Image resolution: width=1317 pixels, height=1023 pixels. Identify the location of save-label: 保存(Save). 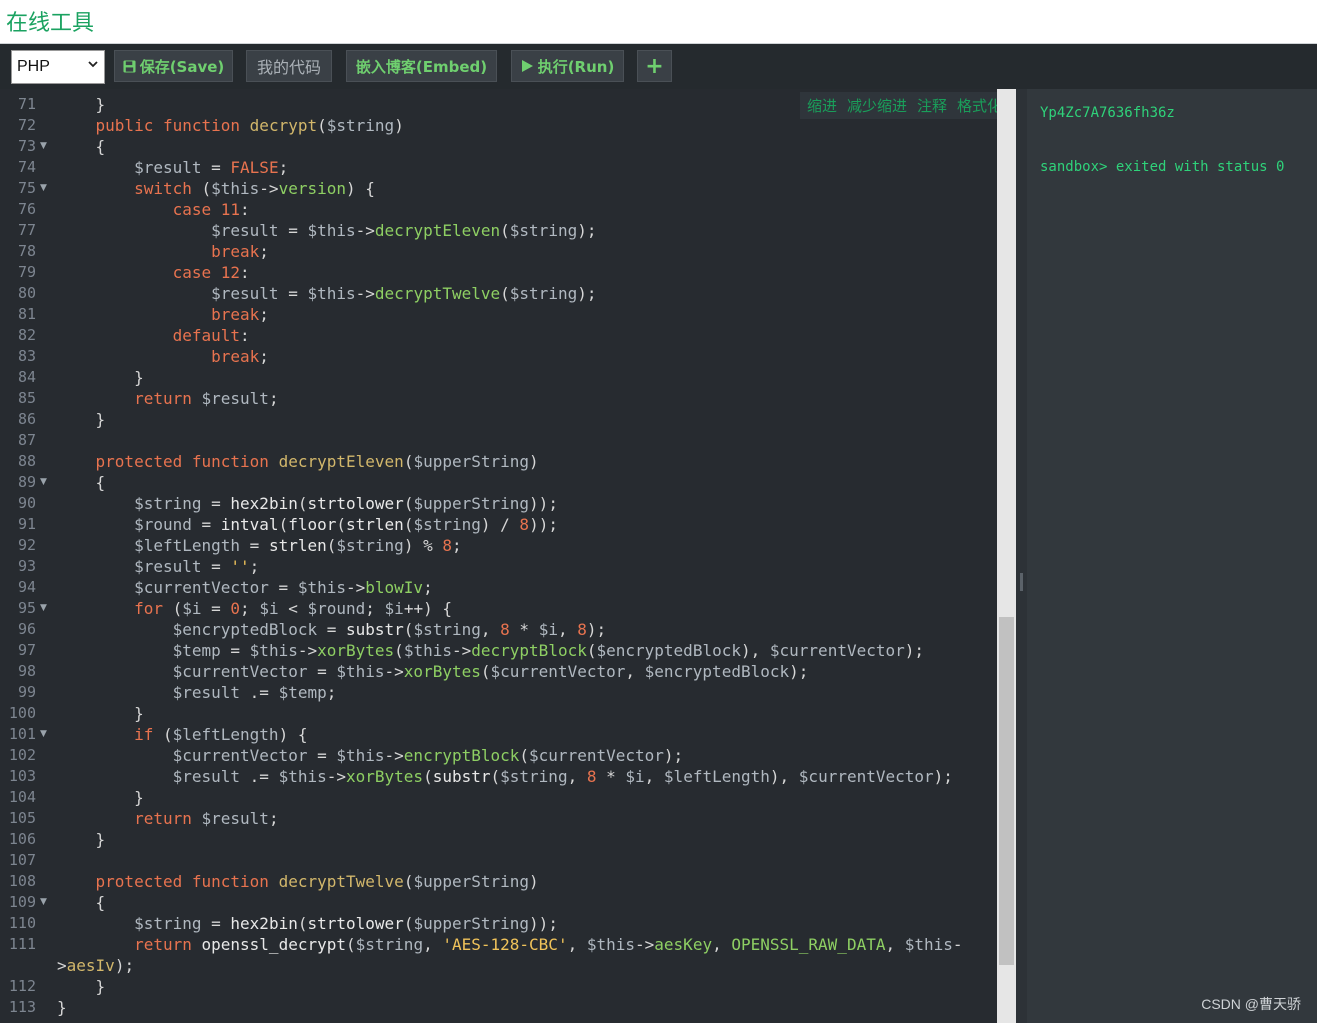
(182, 66).